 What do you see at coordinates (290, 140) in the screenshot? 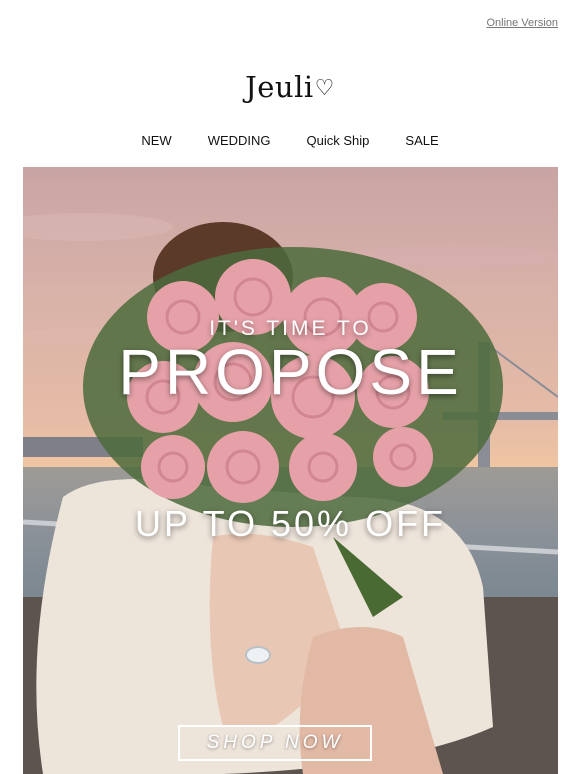
I see `main-nav: NEW WEDDING Quick Ship SALE` at bounding box center [290, 140].